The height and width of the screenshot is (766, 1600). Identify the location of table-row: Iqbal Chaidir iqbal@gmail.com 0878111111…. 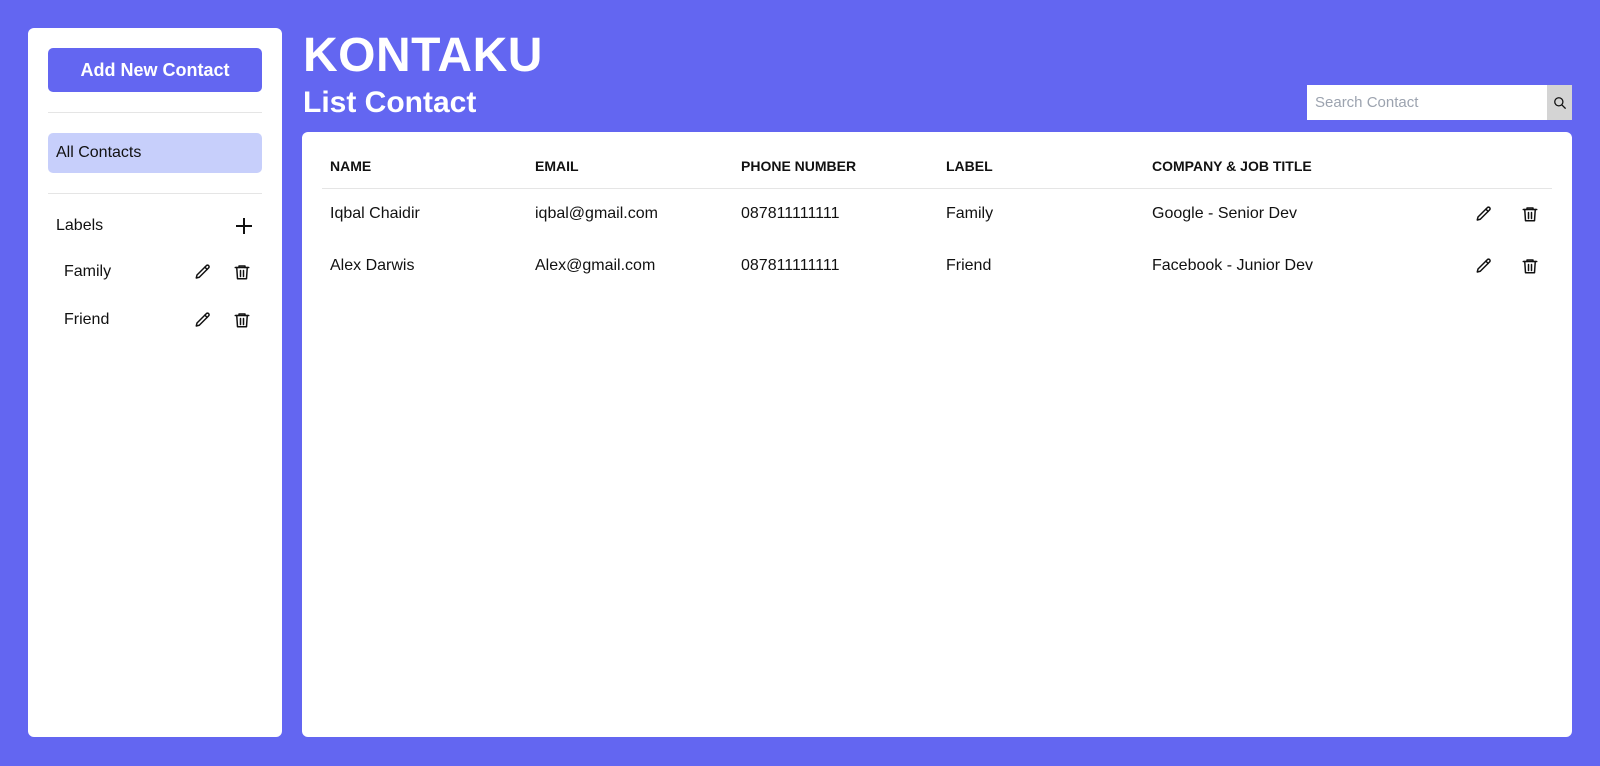
(937, 214).